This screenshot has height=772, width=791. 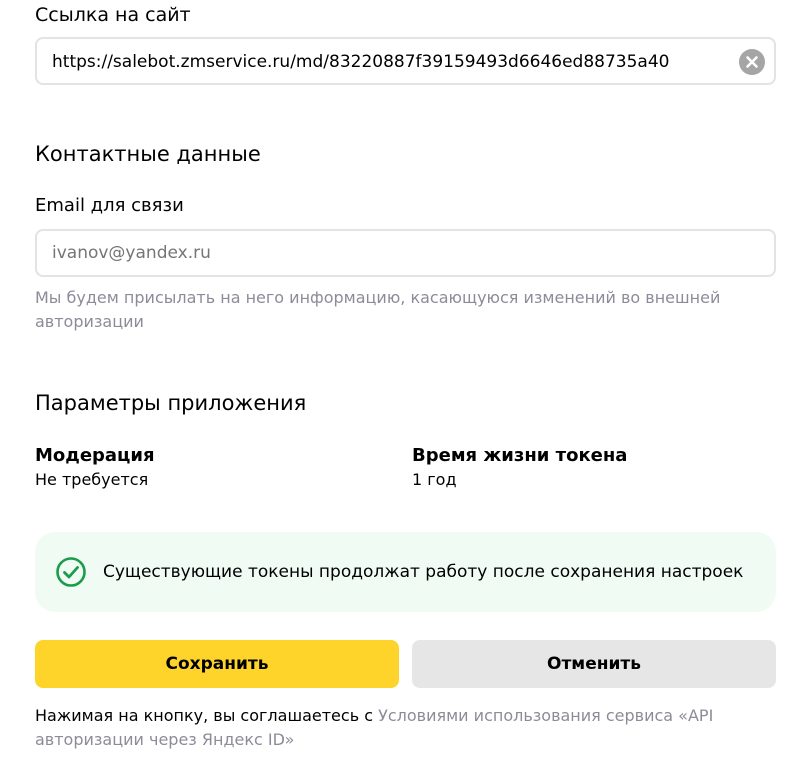 What do you see at coordinates (594, 664) in the screenshot?
I see `cancel-button: Отменить` at bounding box center [594, 664].